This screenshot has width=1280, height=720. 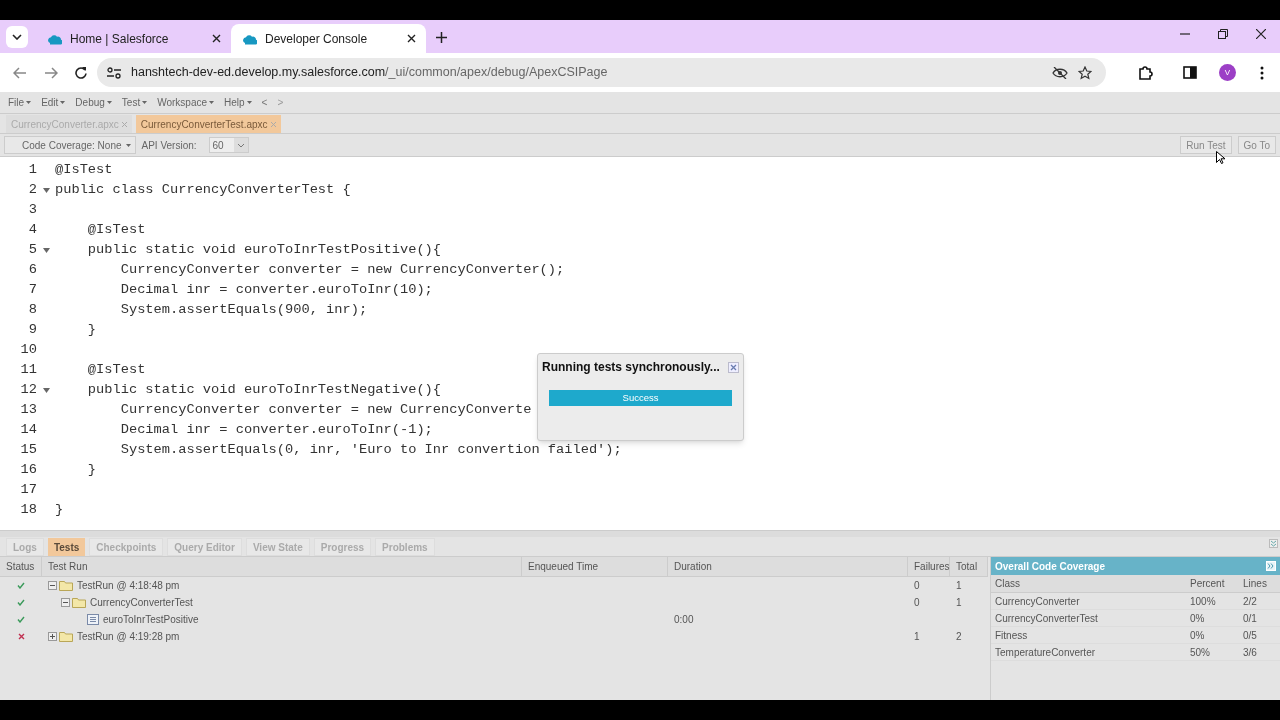 I want to click on code-line: Decimal inr = converter.euroToInr(-1);, so click(x=276, y=429).